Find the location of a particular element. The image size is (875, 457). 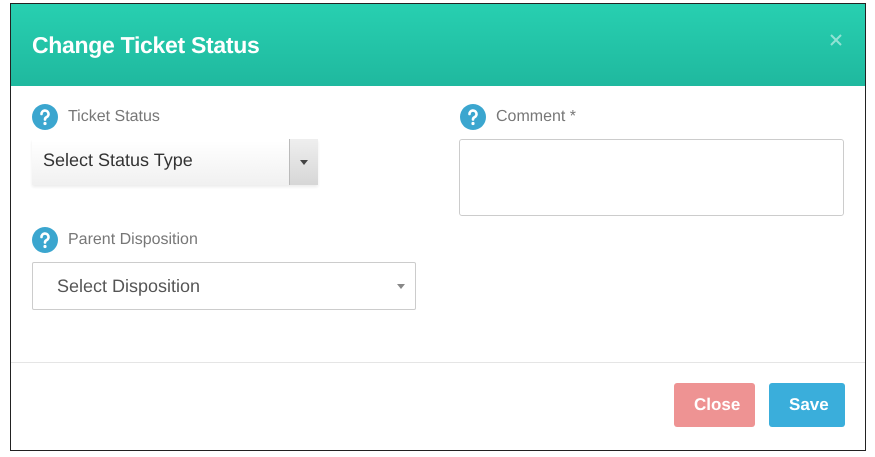

disposition-dropdown: Select Disposition is located at coordinates (224, 286).